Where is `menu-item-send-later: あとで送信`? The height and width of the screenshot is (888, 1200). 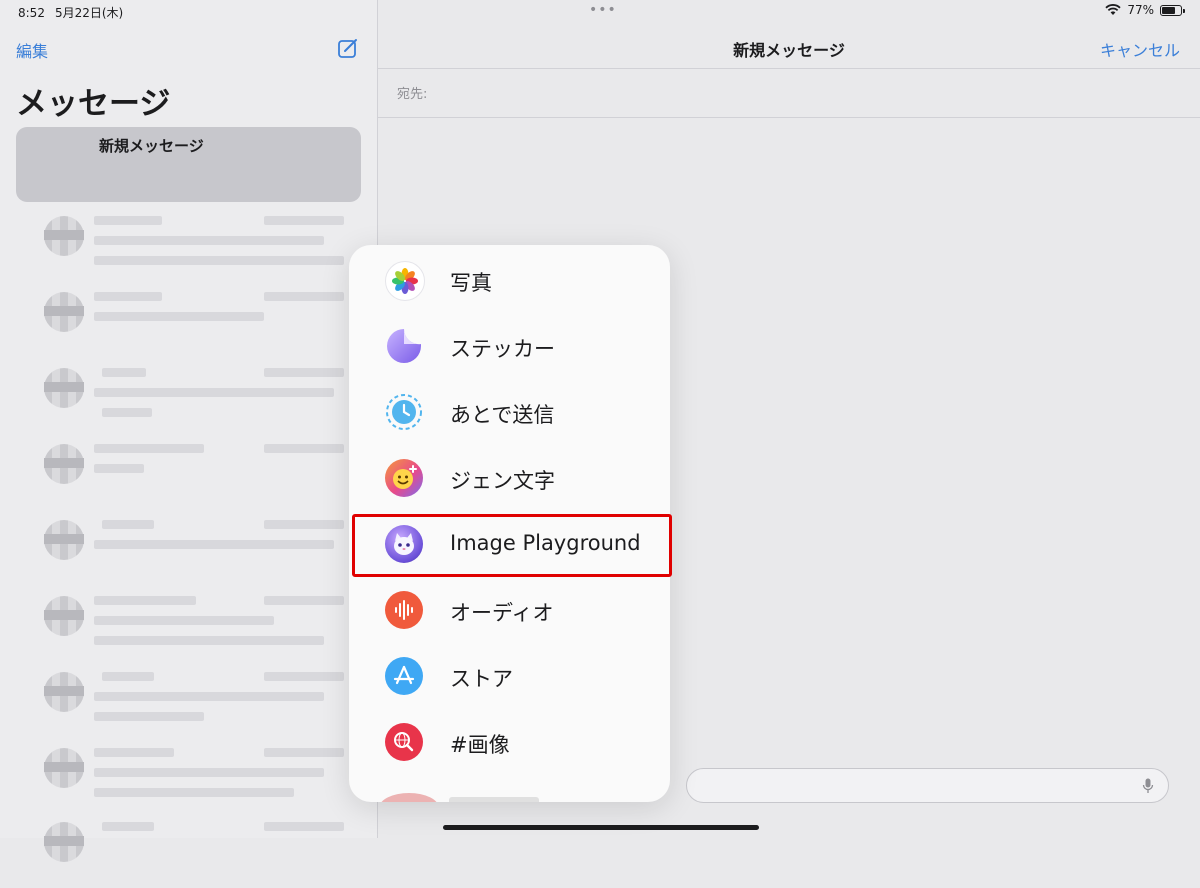 menu-item-send-later: あとで送信 is located at coordinates (509, 411).